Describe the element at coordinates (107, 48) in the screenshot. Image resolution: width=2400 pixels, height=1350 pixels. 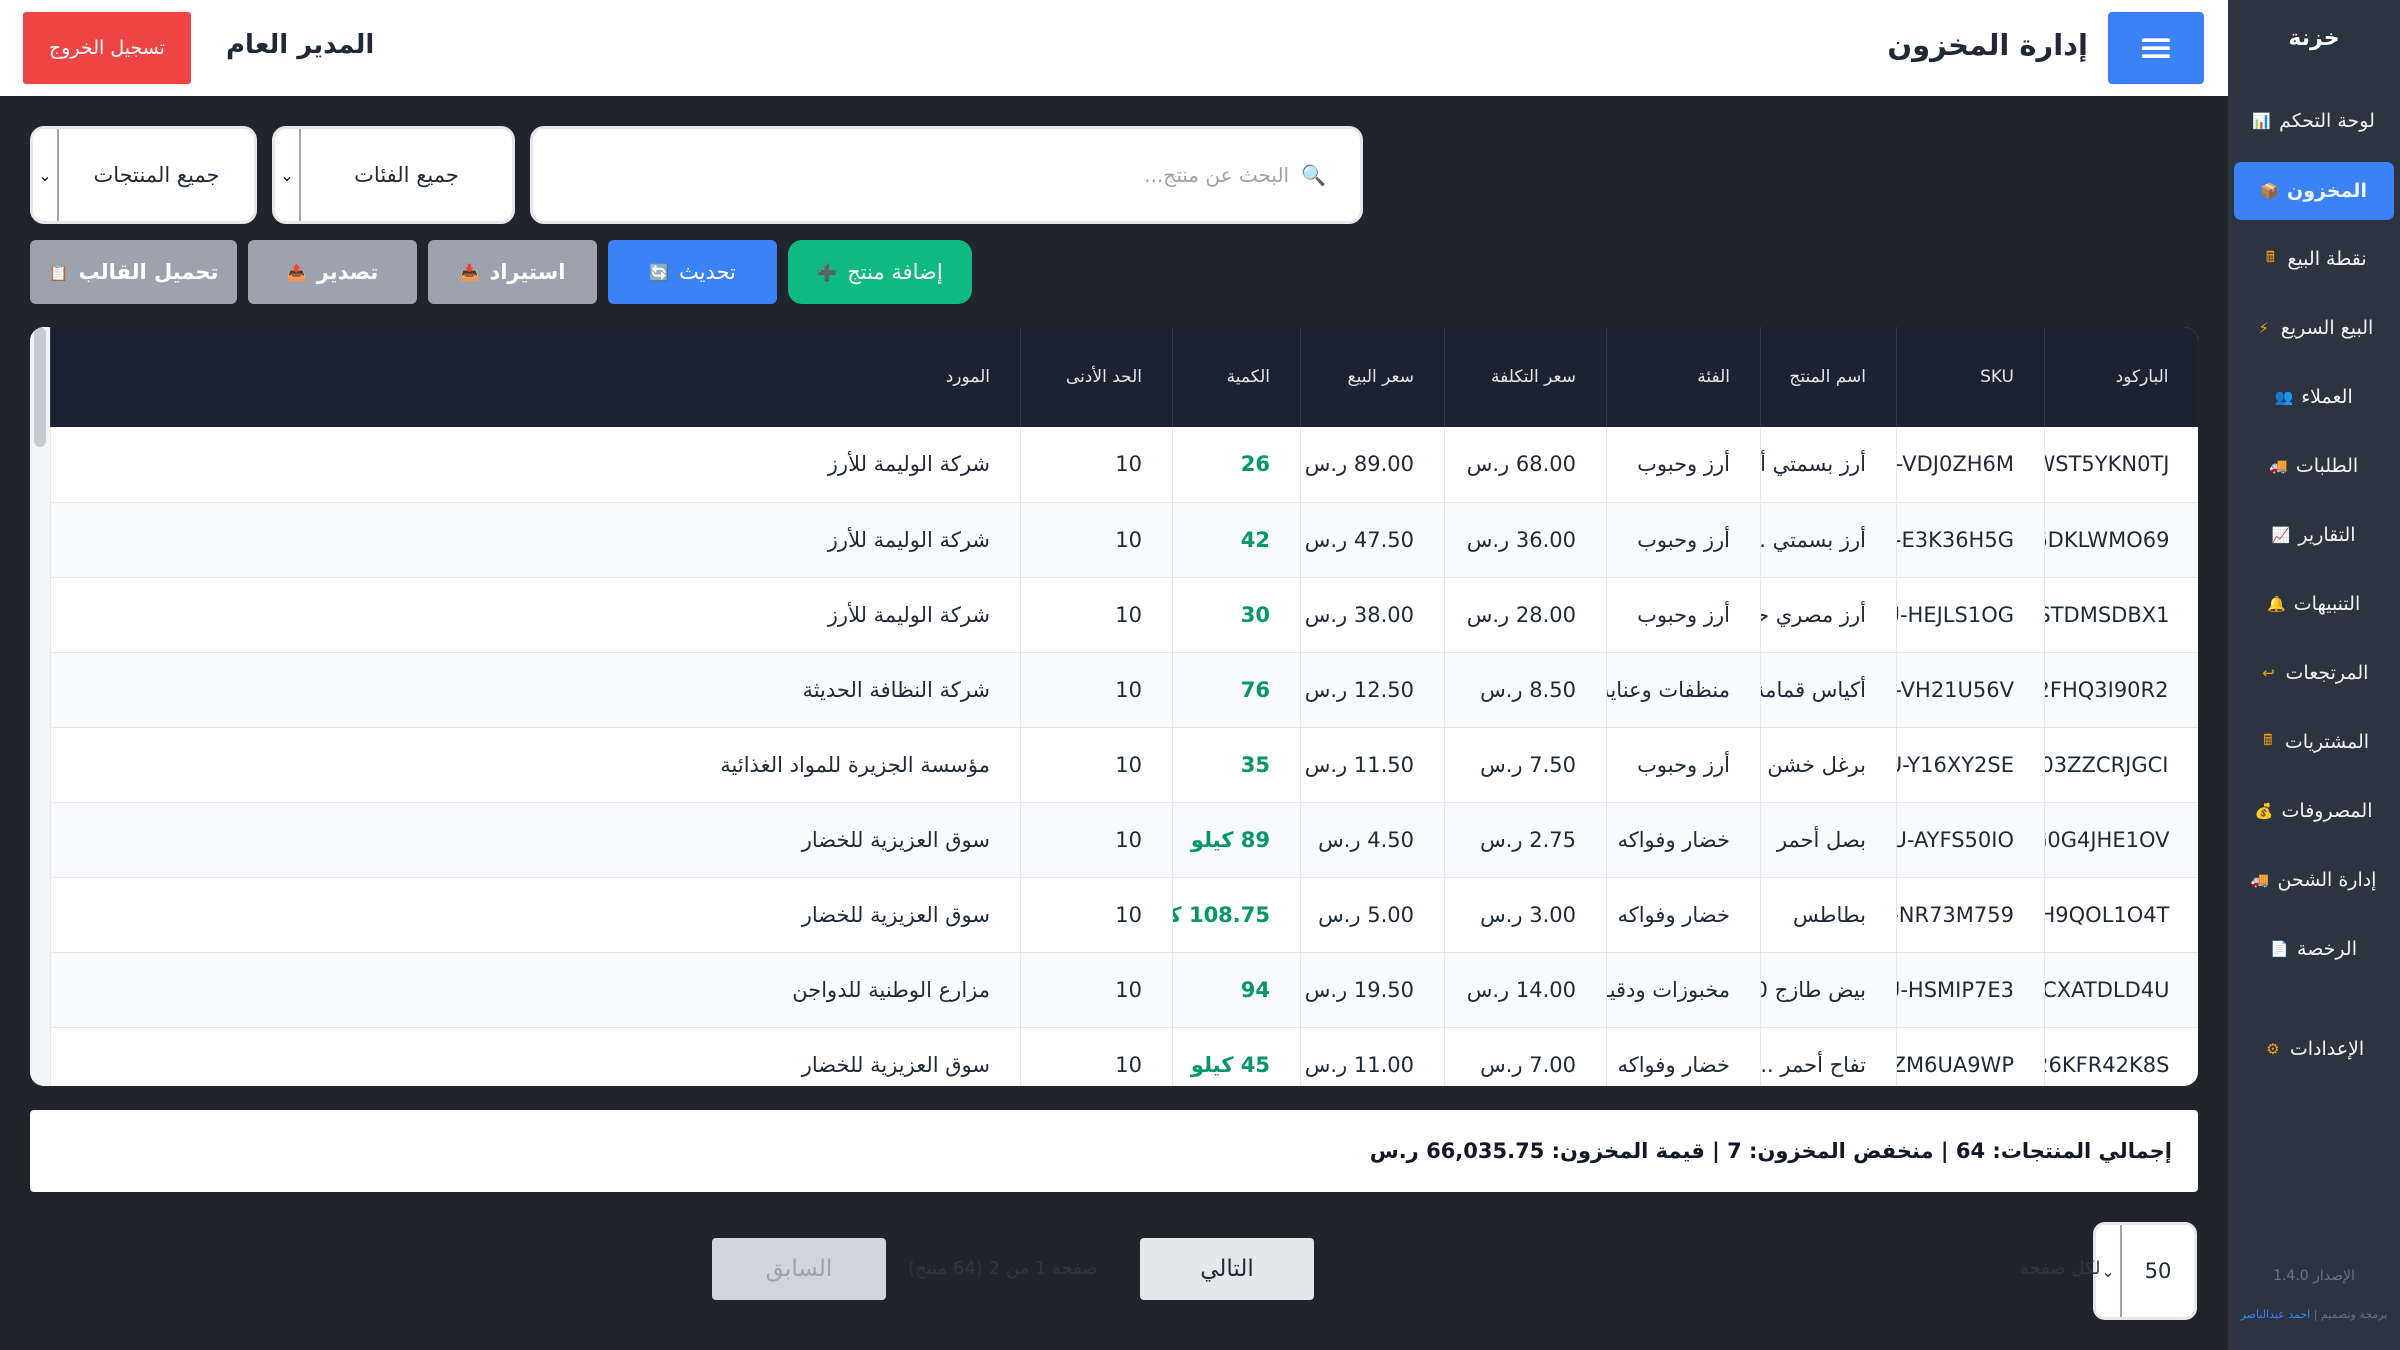
I see `logout-button: تسجيل الخروج` at that location.